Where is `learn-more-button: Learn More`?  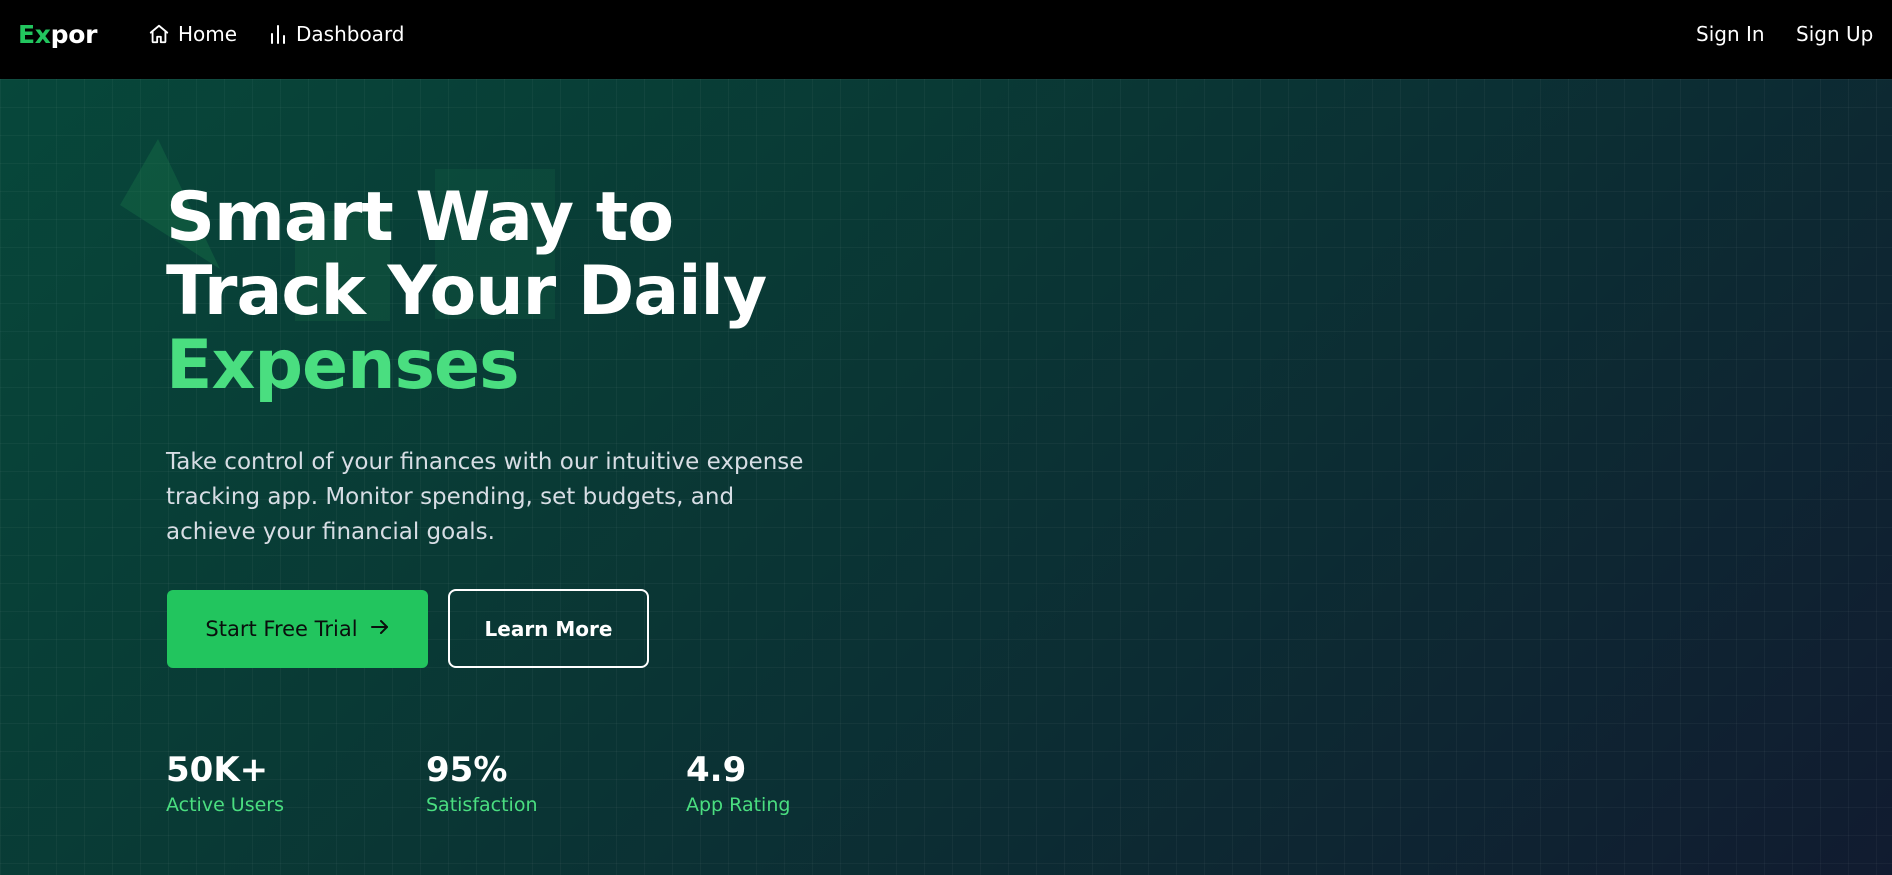 learn-more-button: Learn More is located at coordinates (548, 628).